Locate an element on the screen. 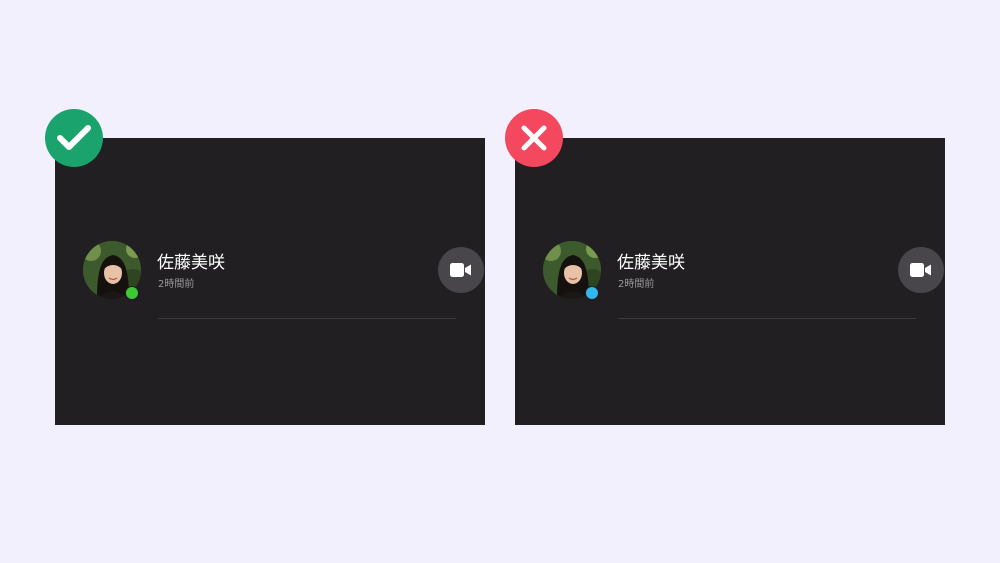 The height and width of the screenshot is (563, 1000). checkmark-icon is located at coordinates (74, 137).